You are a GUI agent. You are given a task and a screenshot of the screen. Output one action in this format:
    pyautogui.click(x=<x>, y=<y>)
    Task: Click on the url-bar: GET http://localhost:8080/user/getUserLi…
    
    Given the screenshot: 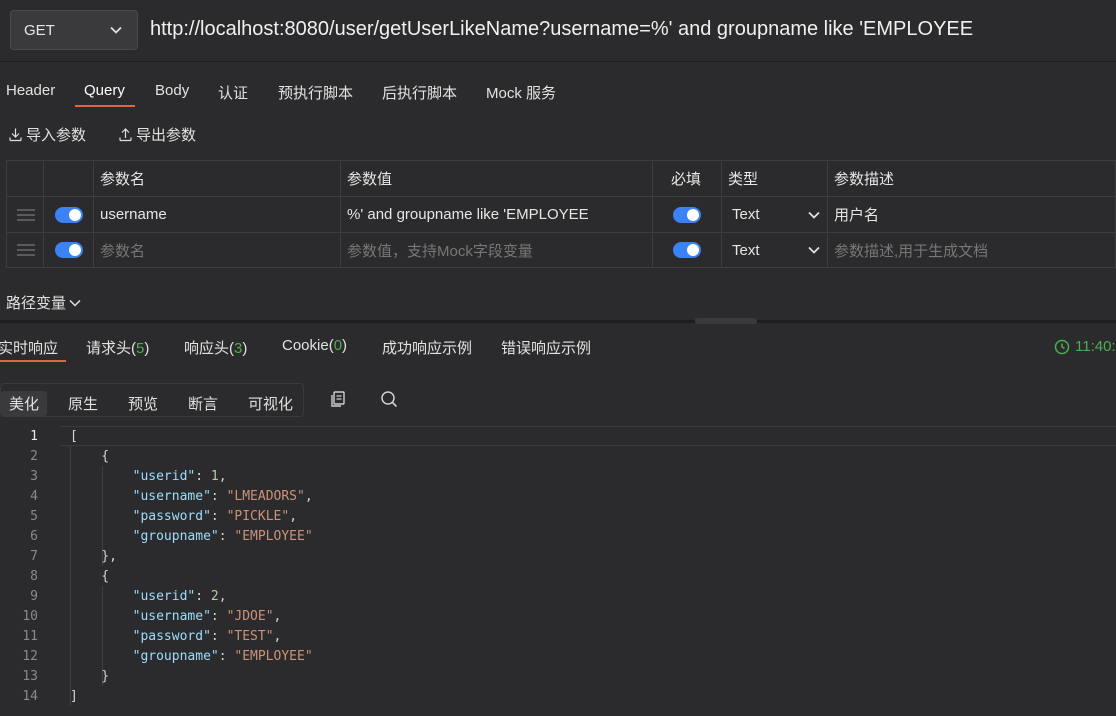 What is the action you would take?
    pyautogui.click(x=558, y=31)
    